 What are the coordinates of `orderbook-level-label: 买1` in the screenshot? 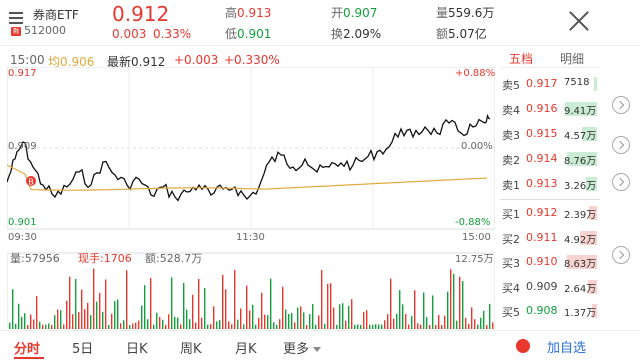 It's located at (511, 214).